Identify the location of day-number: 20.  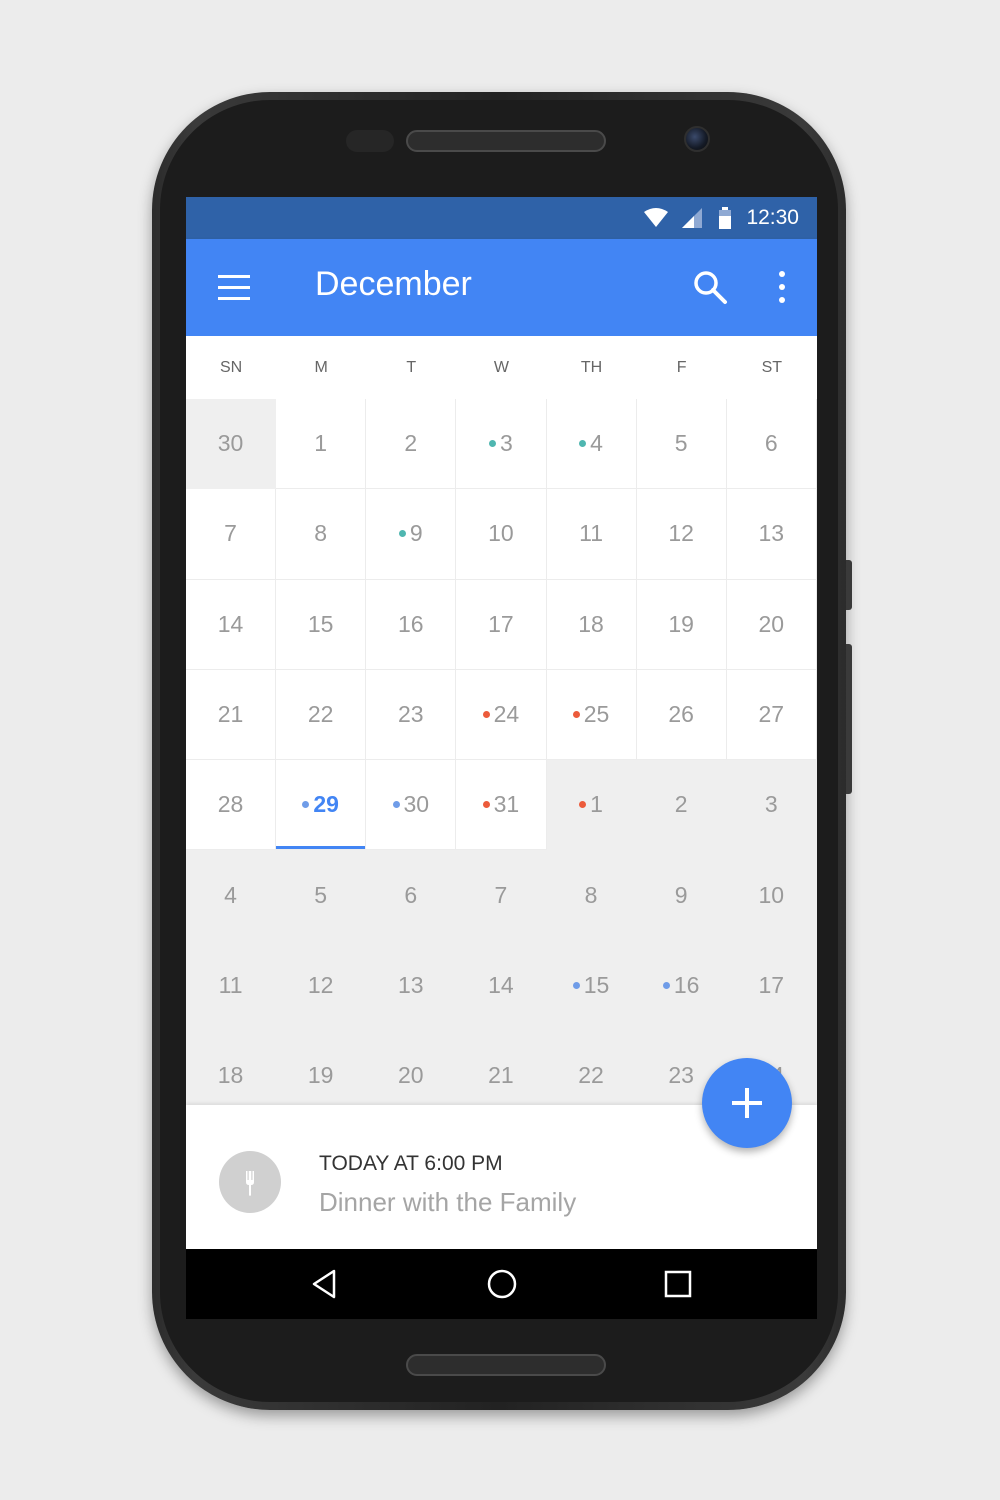
(771, 623).